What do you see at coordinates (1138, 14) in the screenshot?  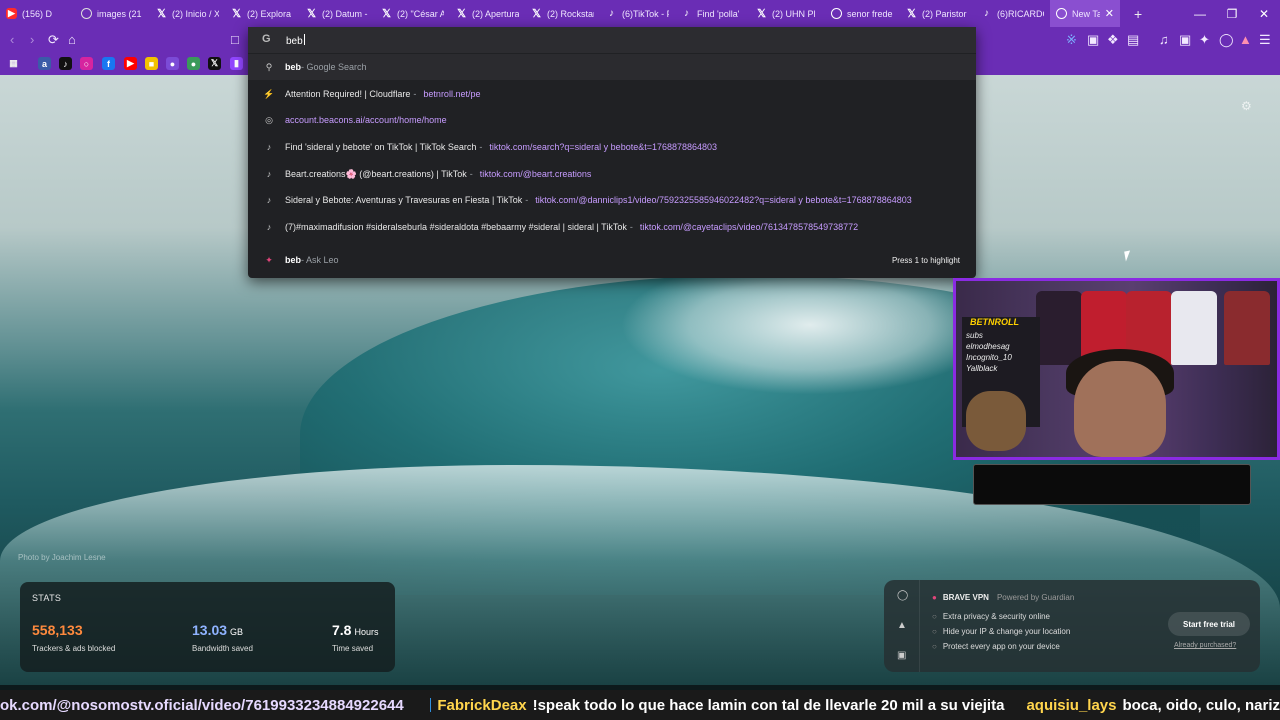 I see `new-tab-icon: +` at bounding box center [1138, 14].